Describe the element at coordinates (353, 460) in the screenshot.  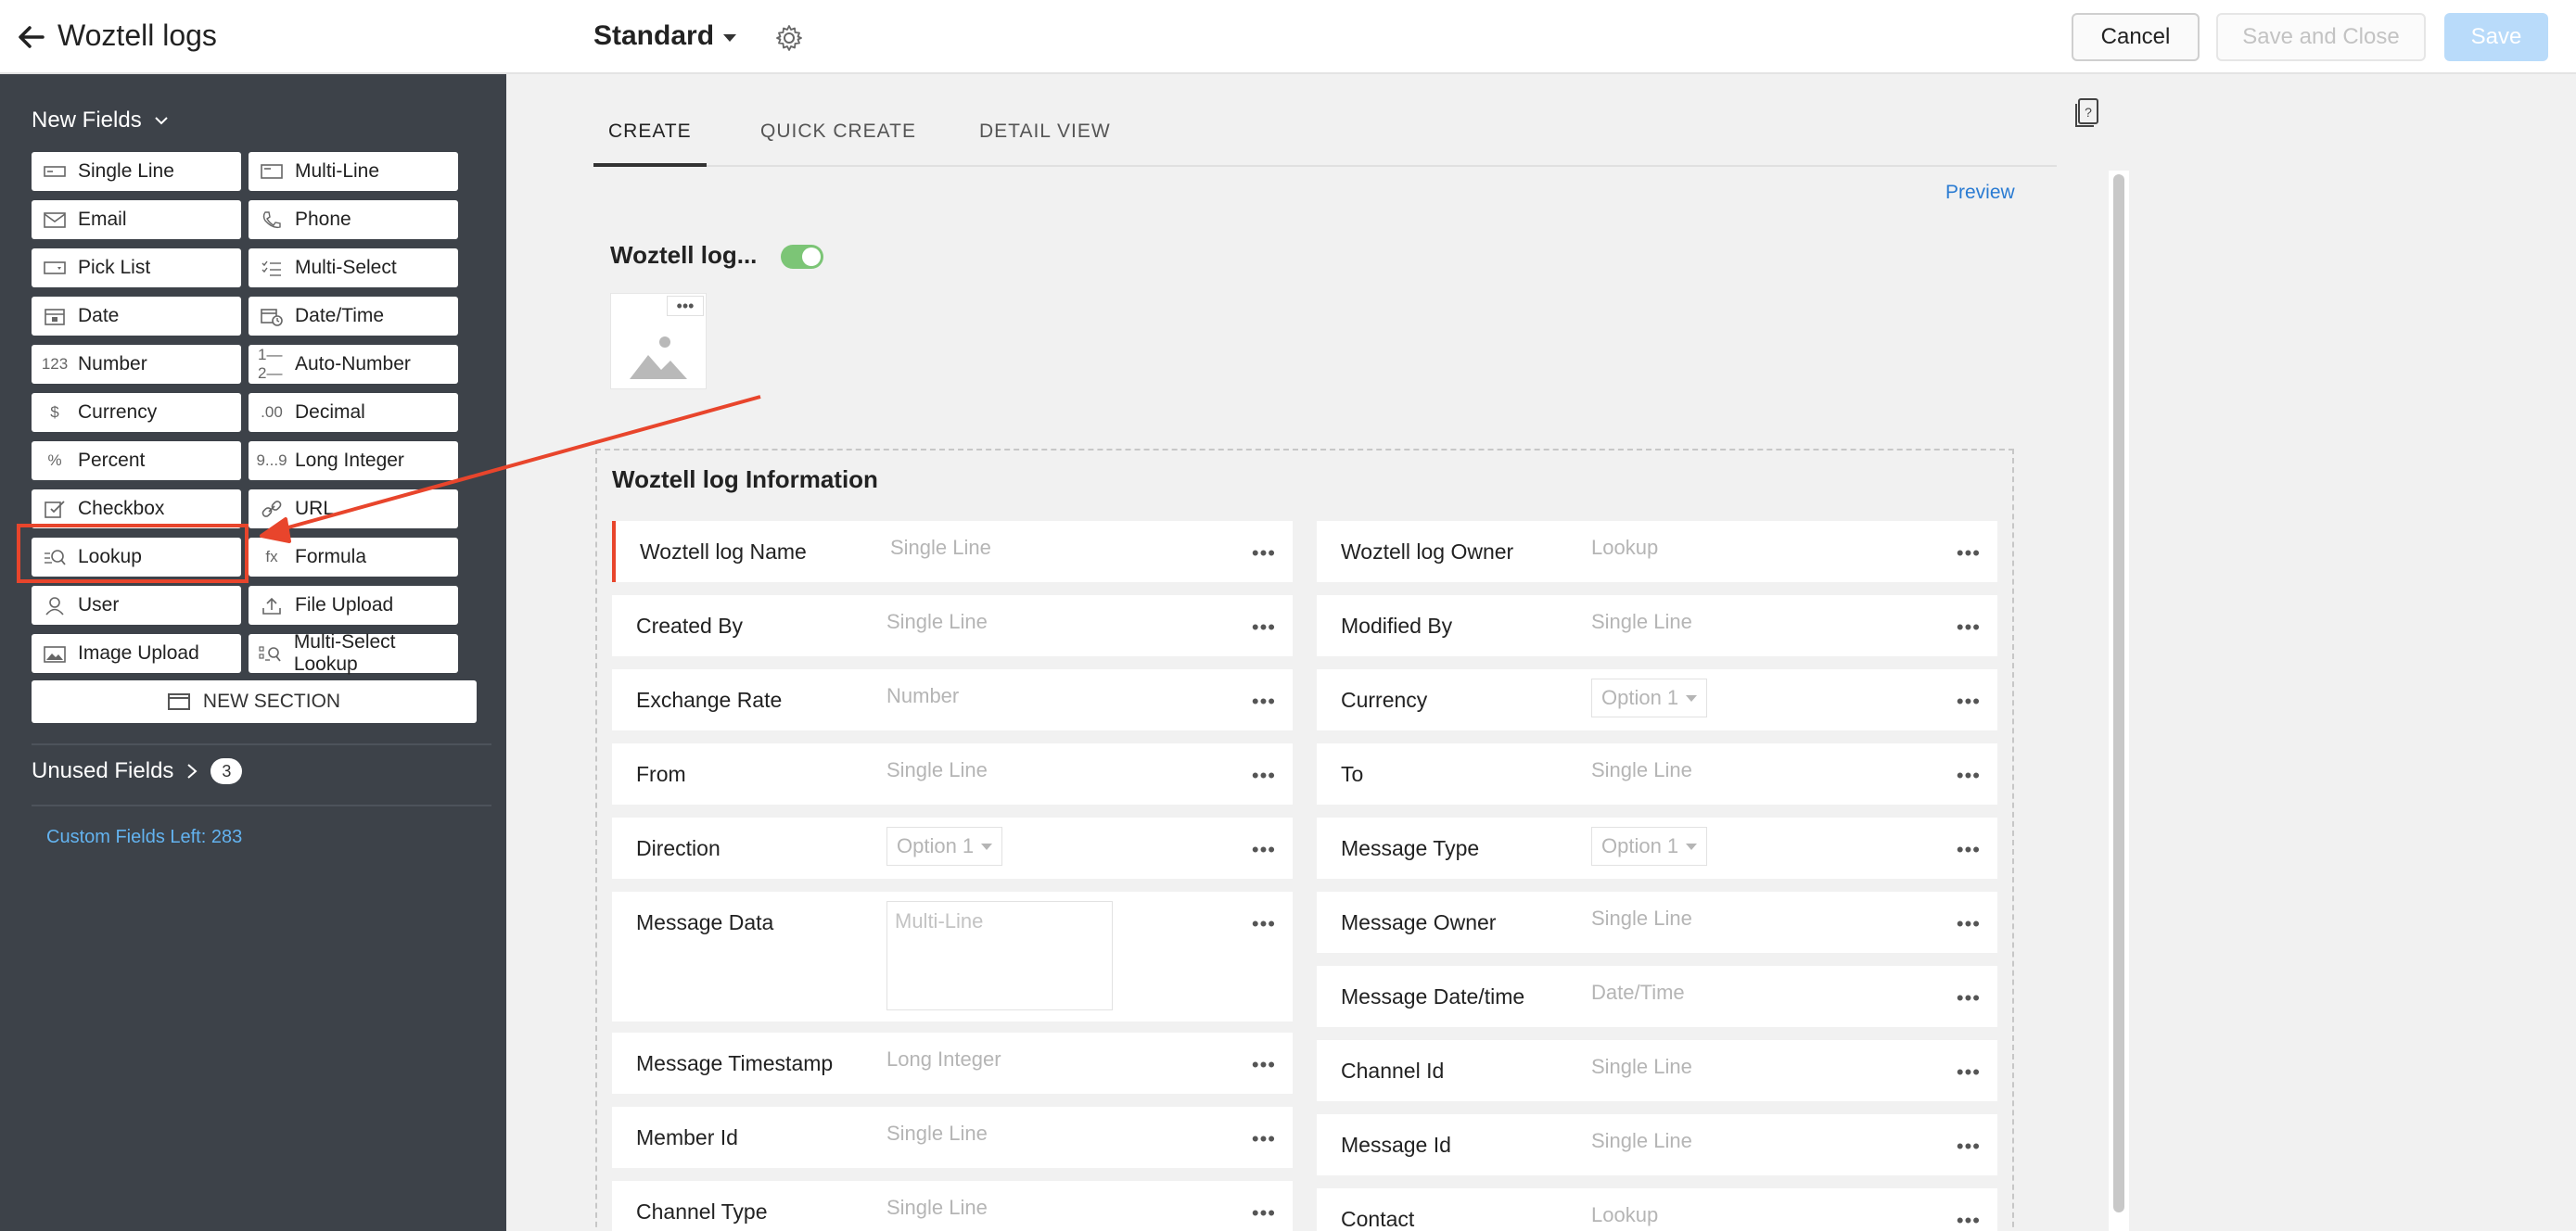
I see `field-type-long-integer: 9...9 Long Integer` at that location.